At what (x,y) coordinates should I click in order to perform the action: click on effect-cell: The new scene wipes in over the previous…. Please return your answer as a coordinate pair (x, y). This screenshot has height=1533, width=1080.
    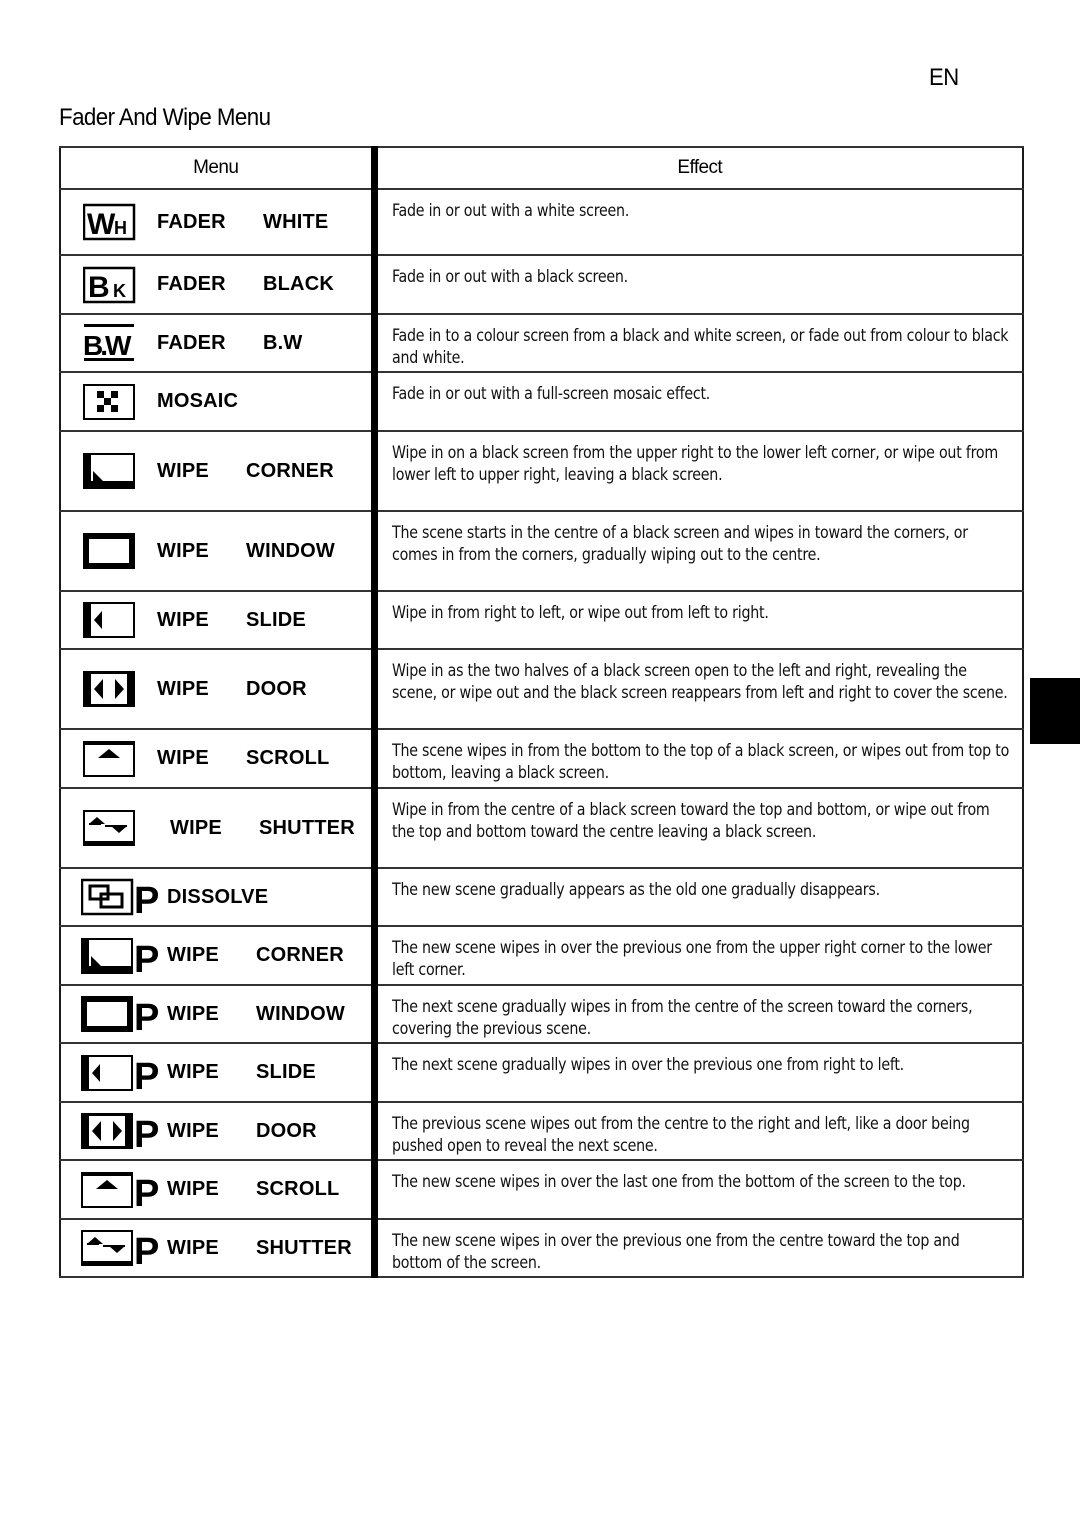
    Looking at the image, I should click on (698, 955).